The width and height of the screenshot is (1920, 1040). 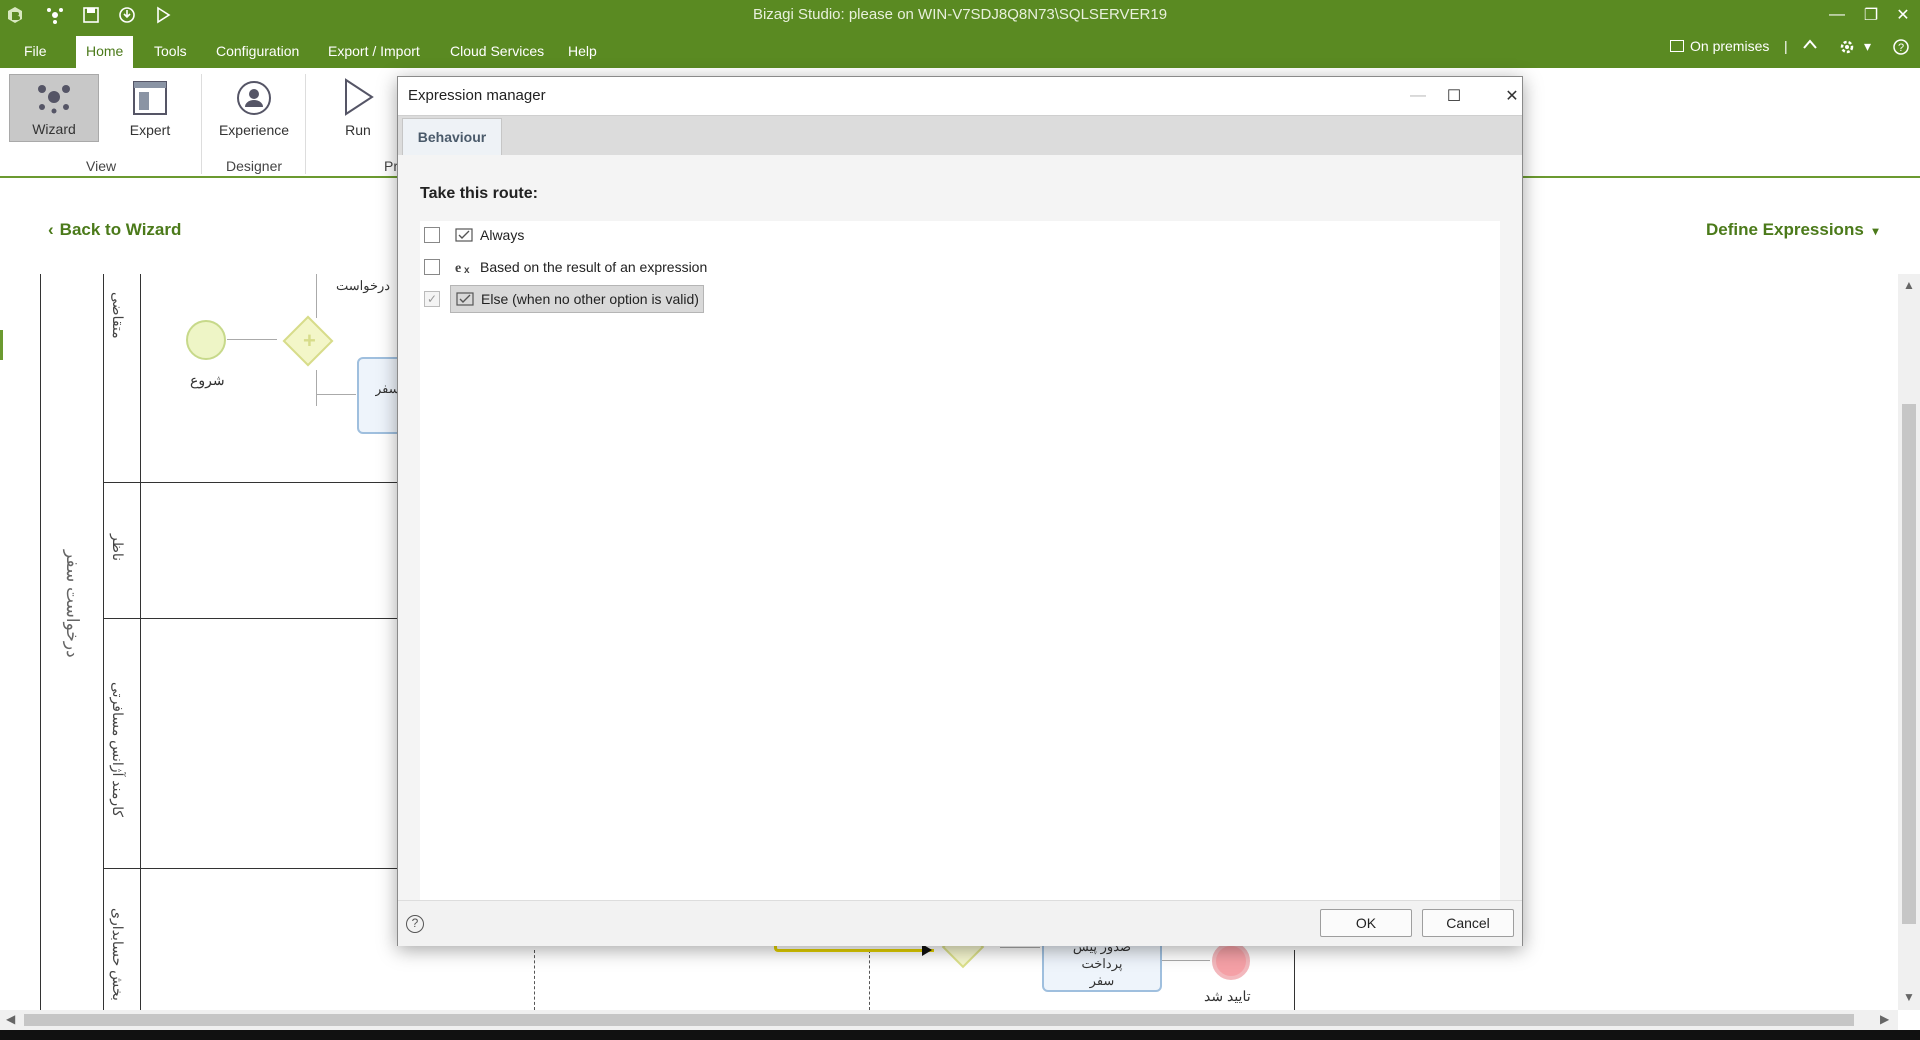 What do you see at coordinates (1294, 980) in the screenshot?
I see `pool-right-border` at bounding box center [1294, 980].